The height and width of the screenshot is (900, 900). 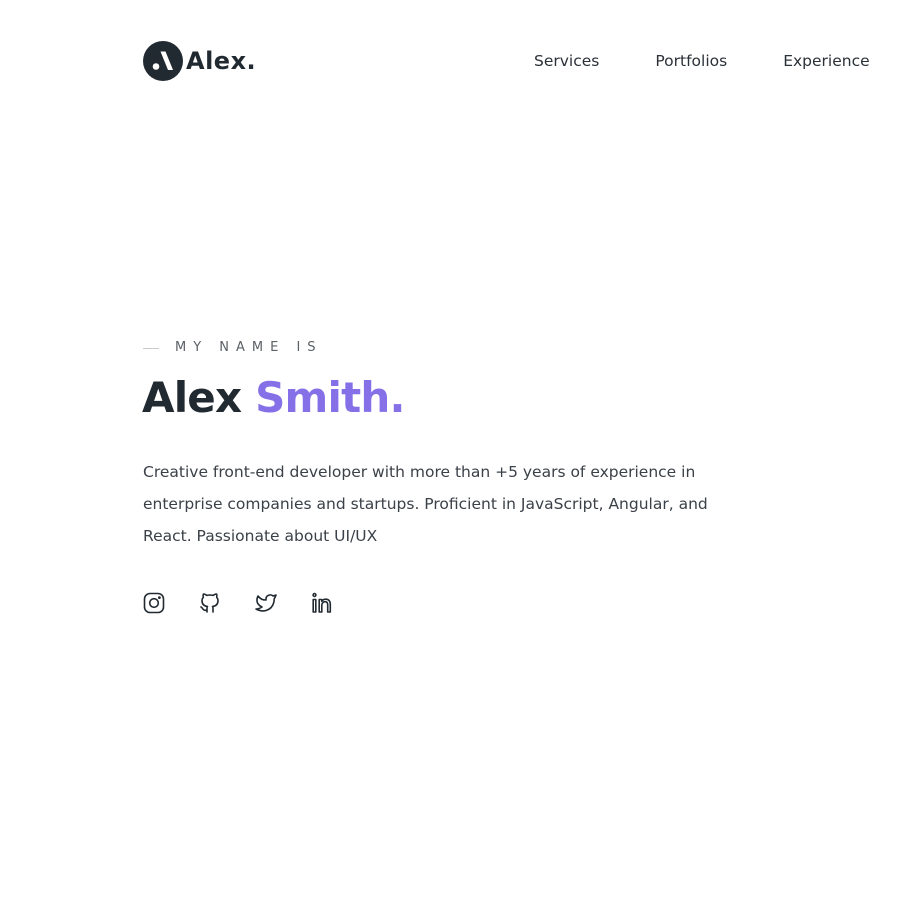 I want to click on eyebrow-divider, so click(x=151, y=348).